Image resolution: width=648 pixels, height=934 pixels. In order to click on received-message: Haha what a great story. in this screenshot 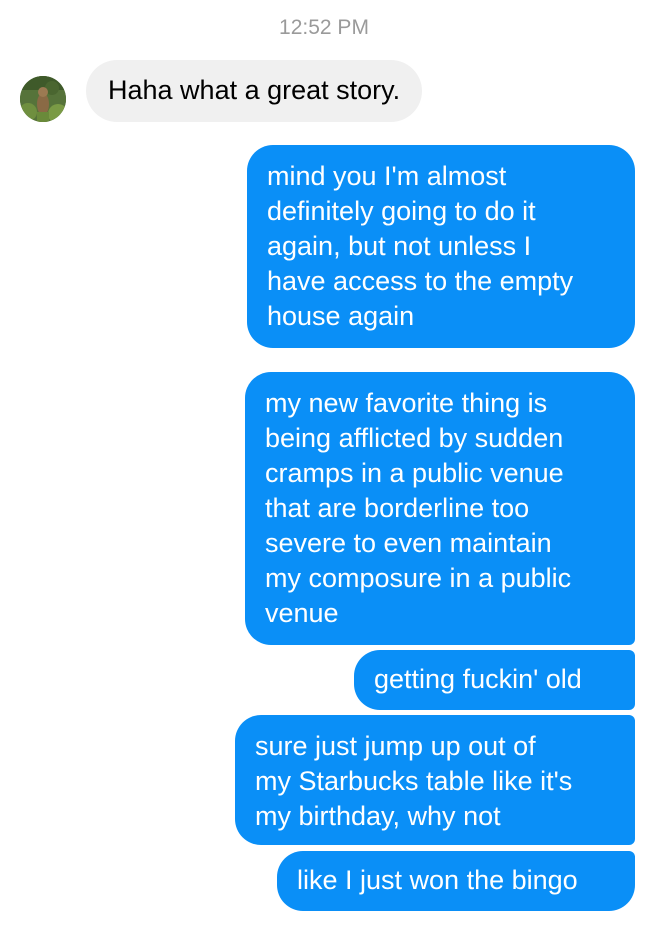, I will do `click(254, 91)`.